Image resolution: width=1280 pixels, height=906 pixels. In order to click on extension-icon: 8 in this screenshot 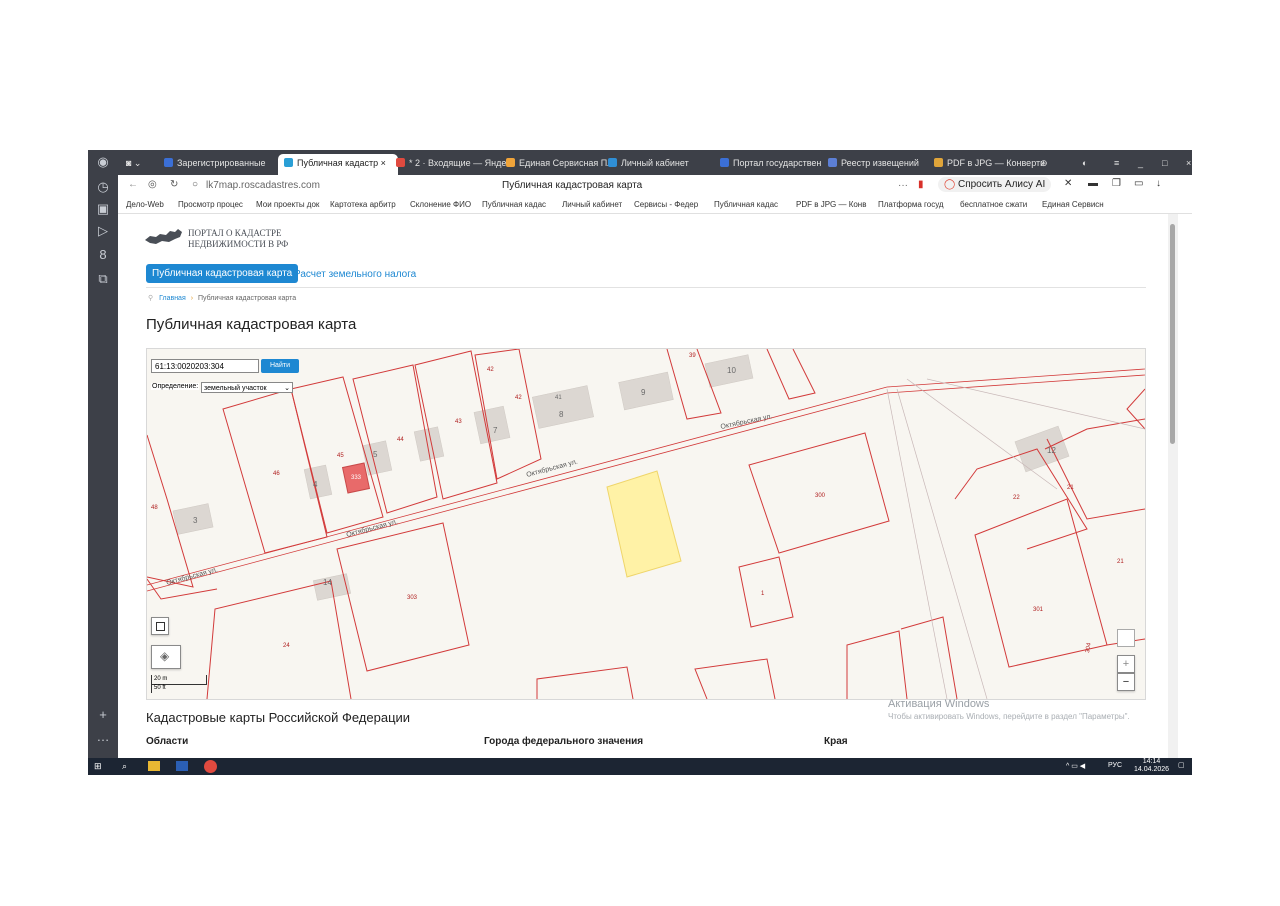, I will do `click(103, 255)`.